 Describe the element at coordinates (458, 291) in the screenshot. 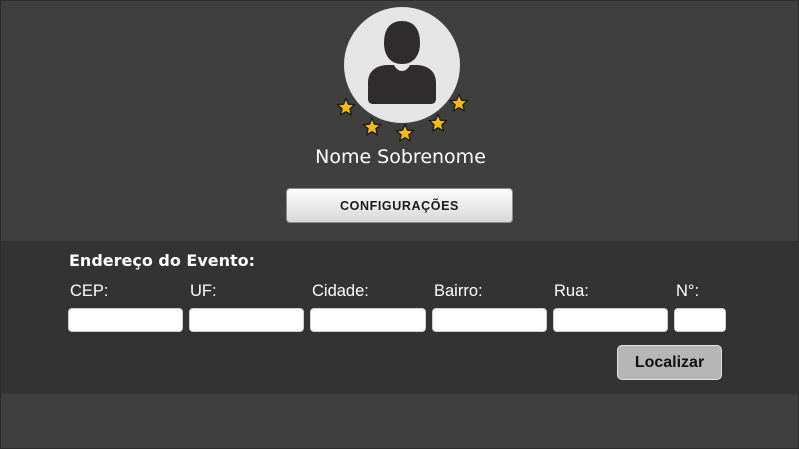

I see `neighborhood-label: Bairro:` at that location.